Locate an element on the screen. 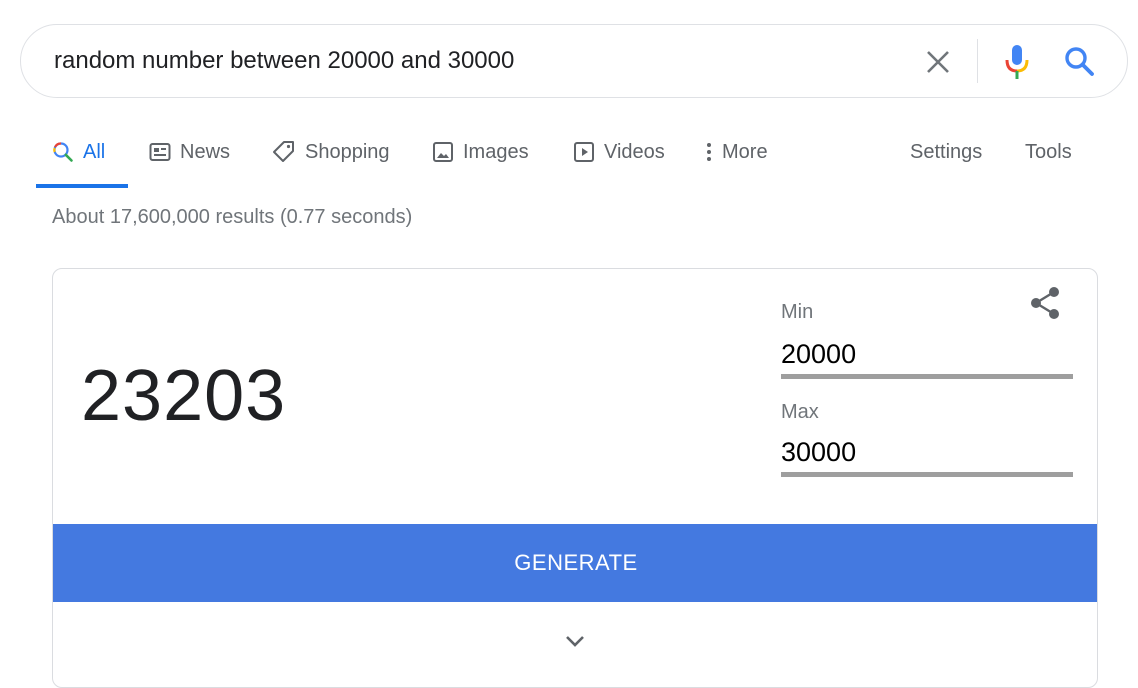 This screenshot has height=688, width=1138. tag-icon is located at coordinates (283, 151).